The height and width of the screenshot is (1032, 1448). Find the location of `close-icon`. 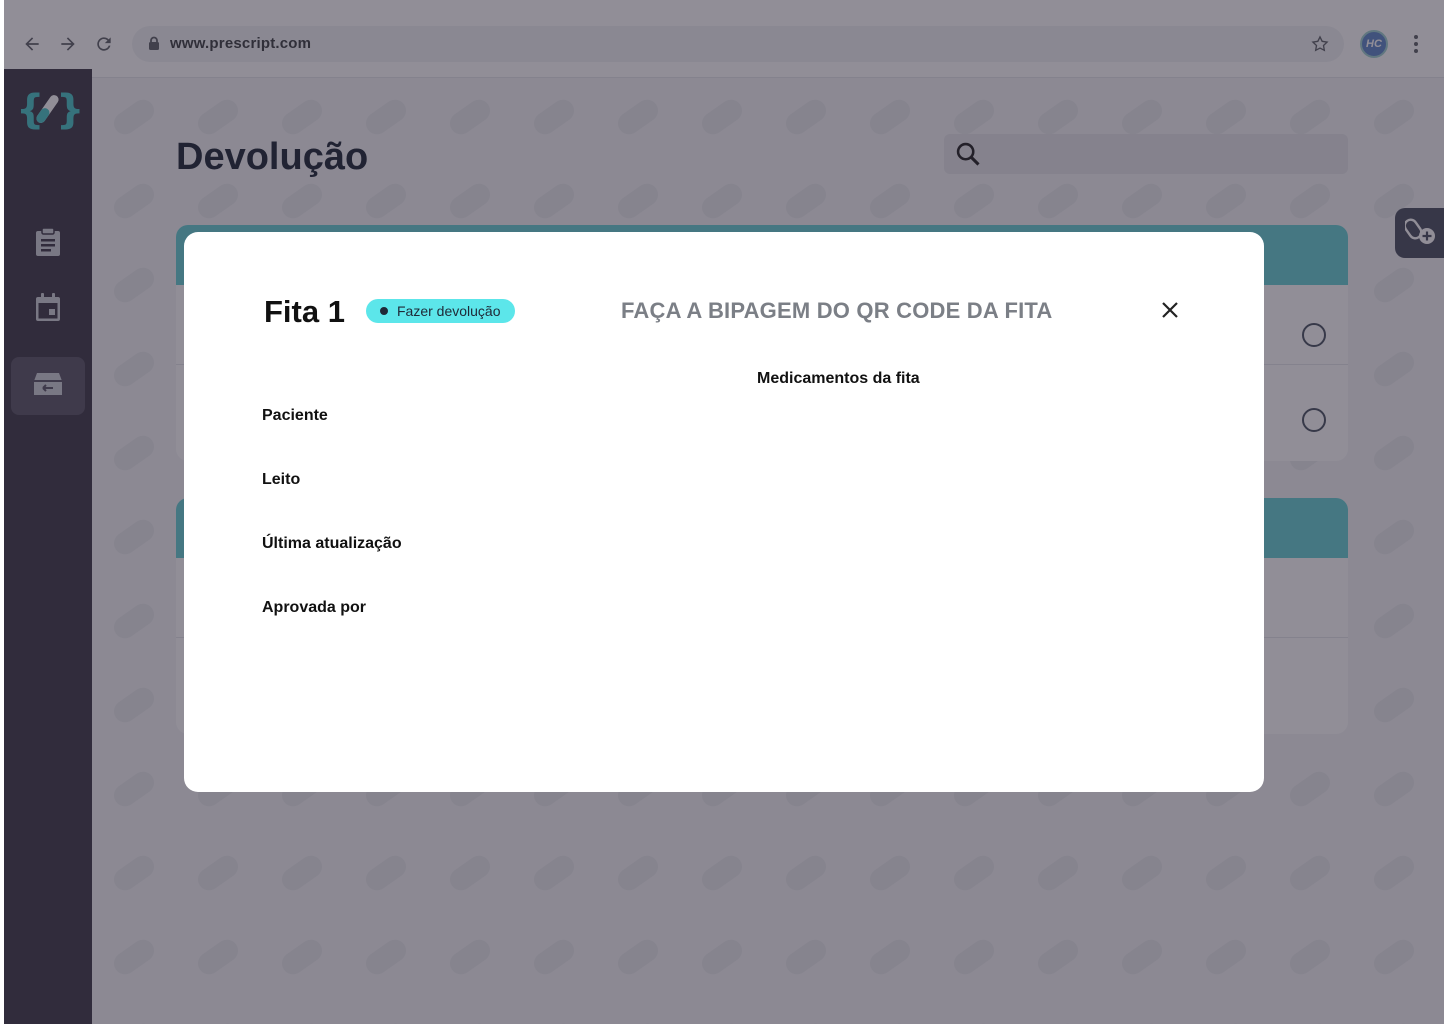

close-icon is located at coordinates (1170, 310).